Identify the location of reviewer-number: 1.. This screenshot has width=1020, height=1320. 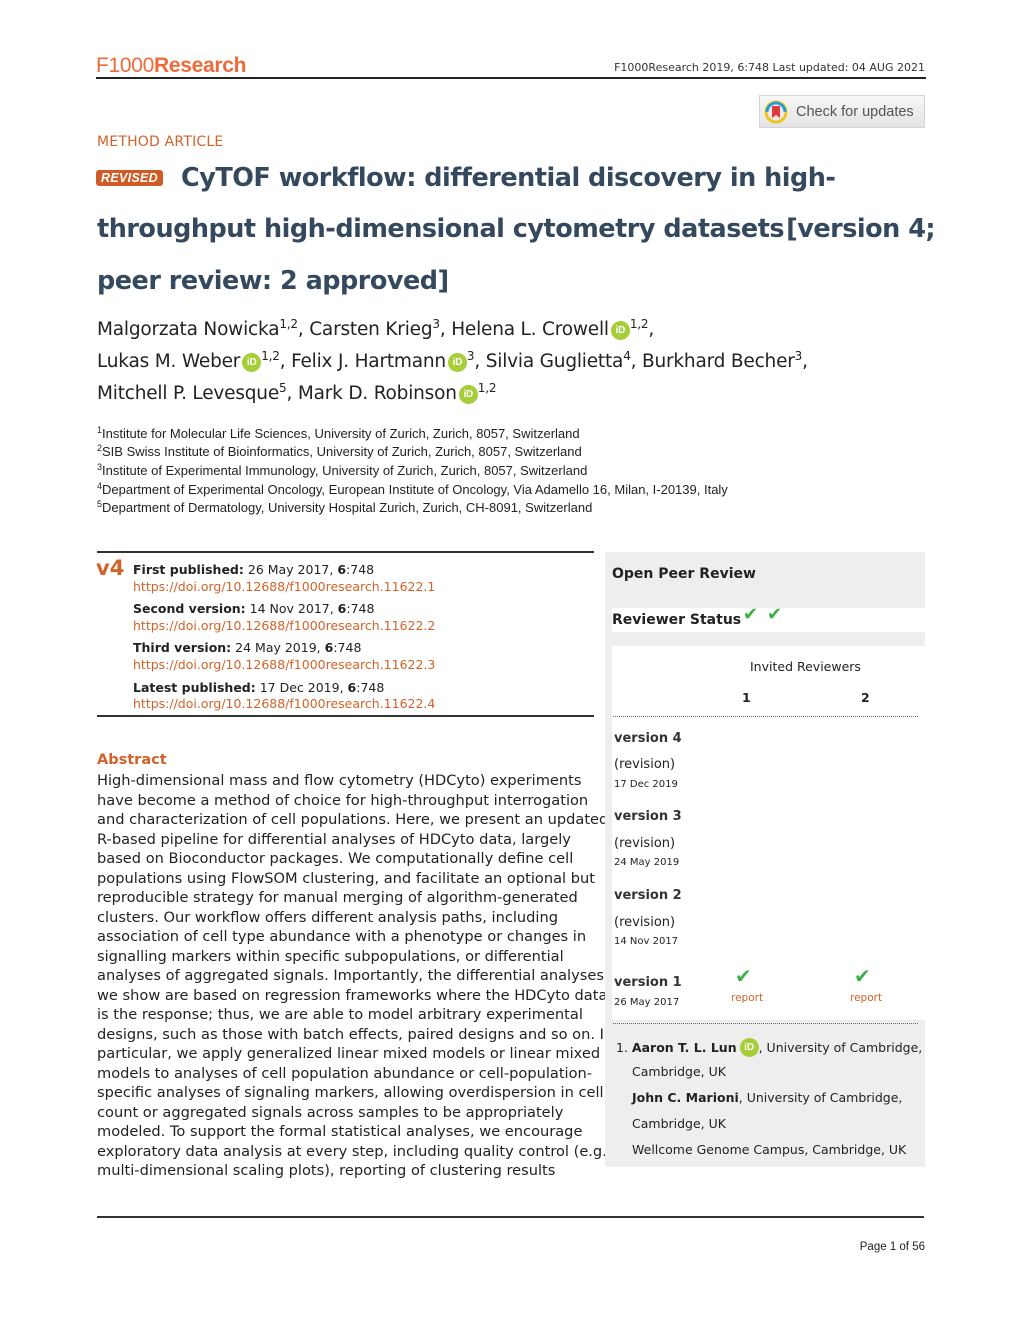
(622, 1047).